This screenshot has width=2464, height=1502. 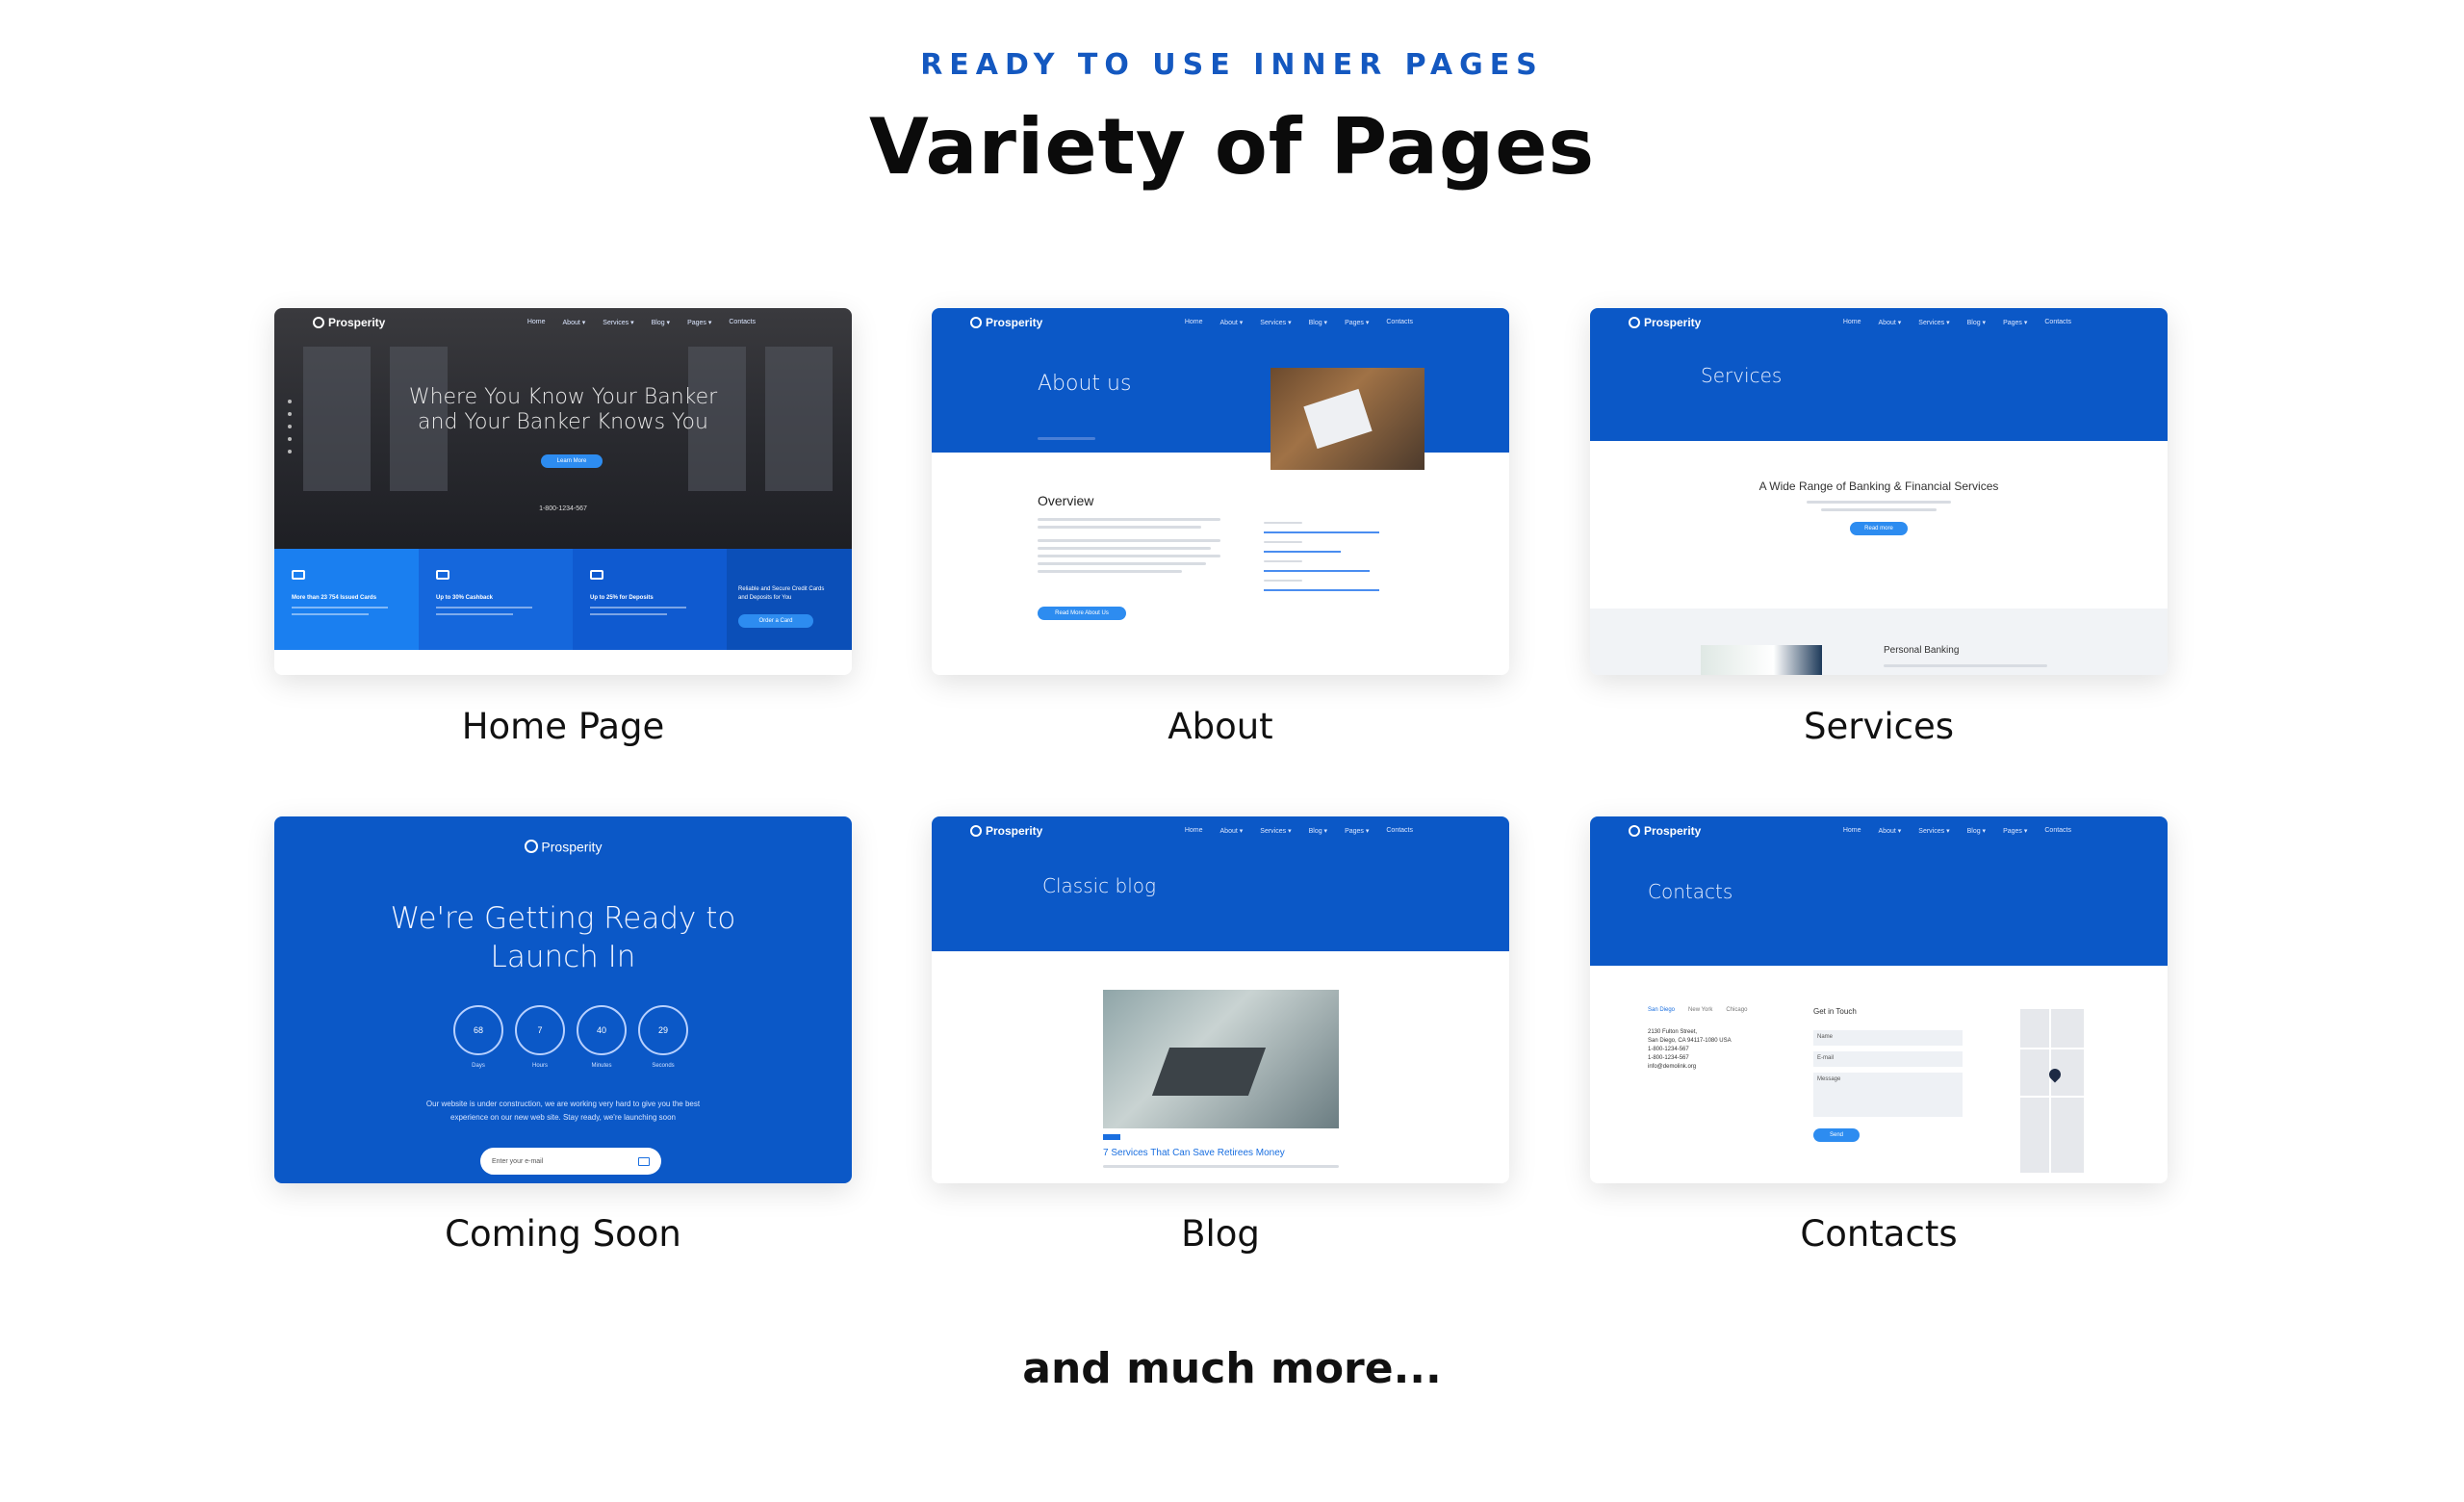 I want to click on map, so click(x=2052, y=1091).